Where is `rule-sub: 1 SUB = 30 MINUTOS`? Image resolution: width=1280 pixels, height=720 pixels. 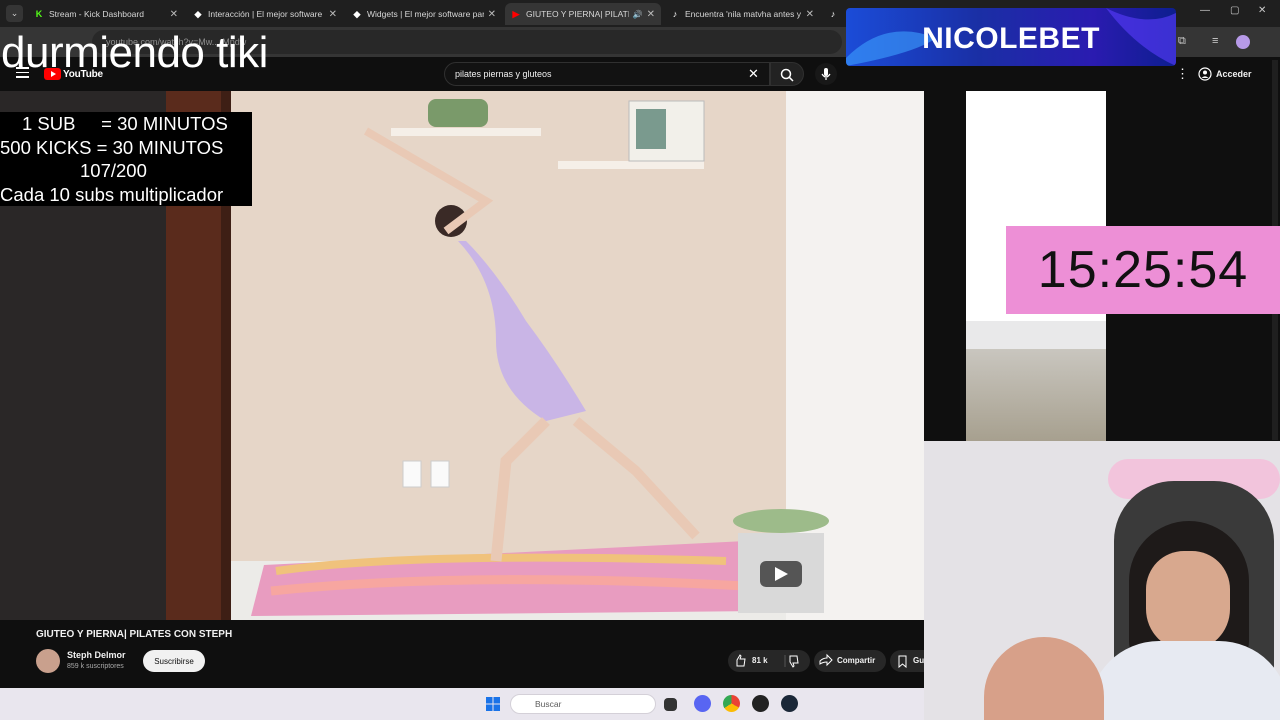
rule-sub: 1 SUB = 30 MINUTOS is located at coordinates (125, 123).